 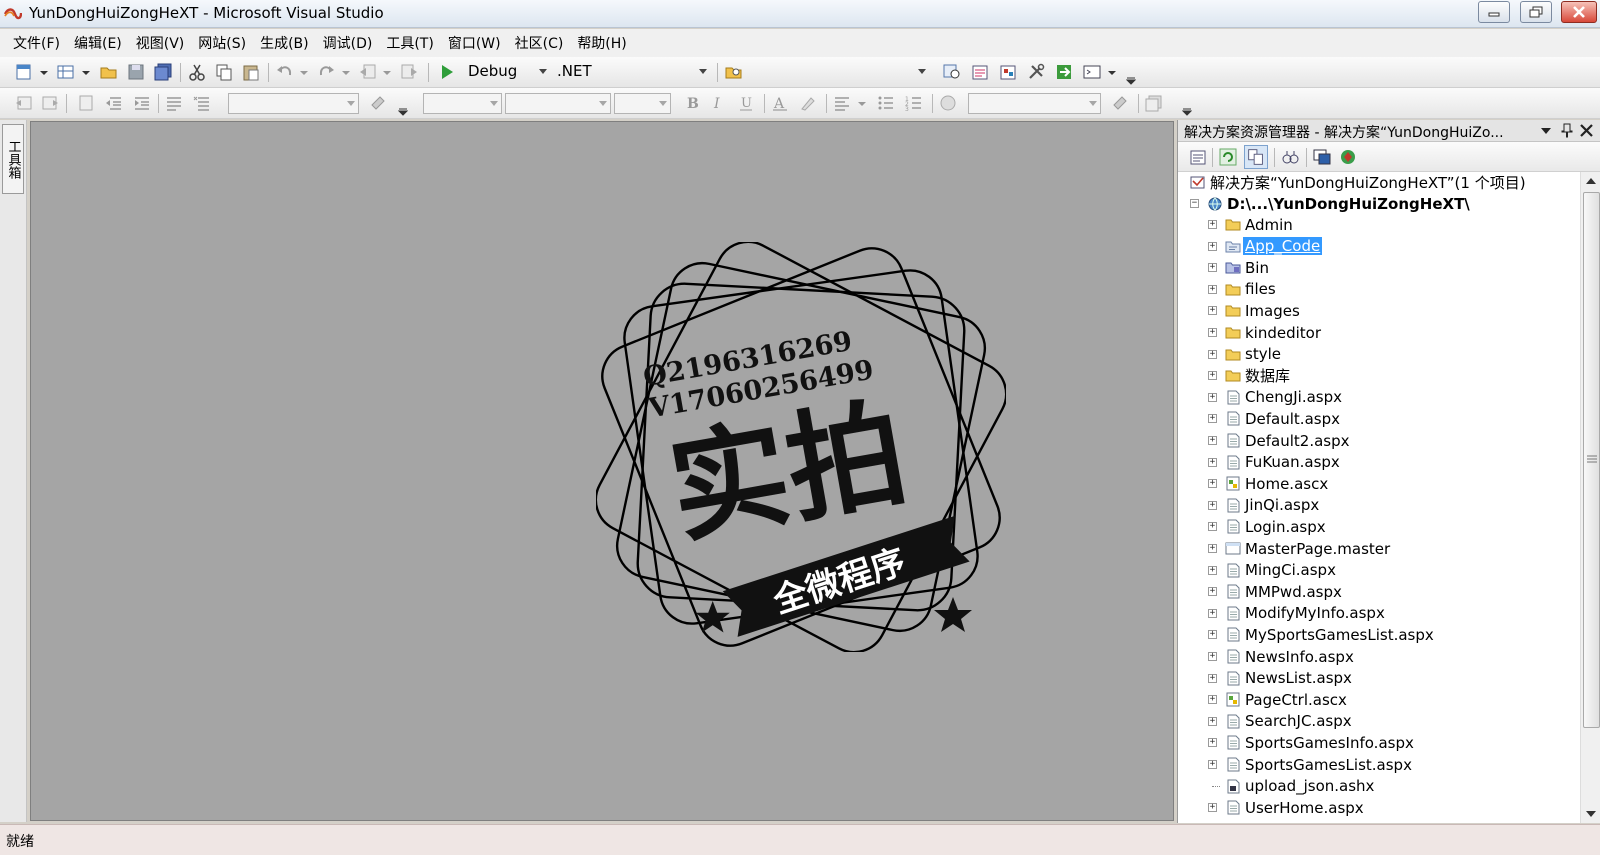 I want to click on increase-indent-icon, so click(x=142, y=103).